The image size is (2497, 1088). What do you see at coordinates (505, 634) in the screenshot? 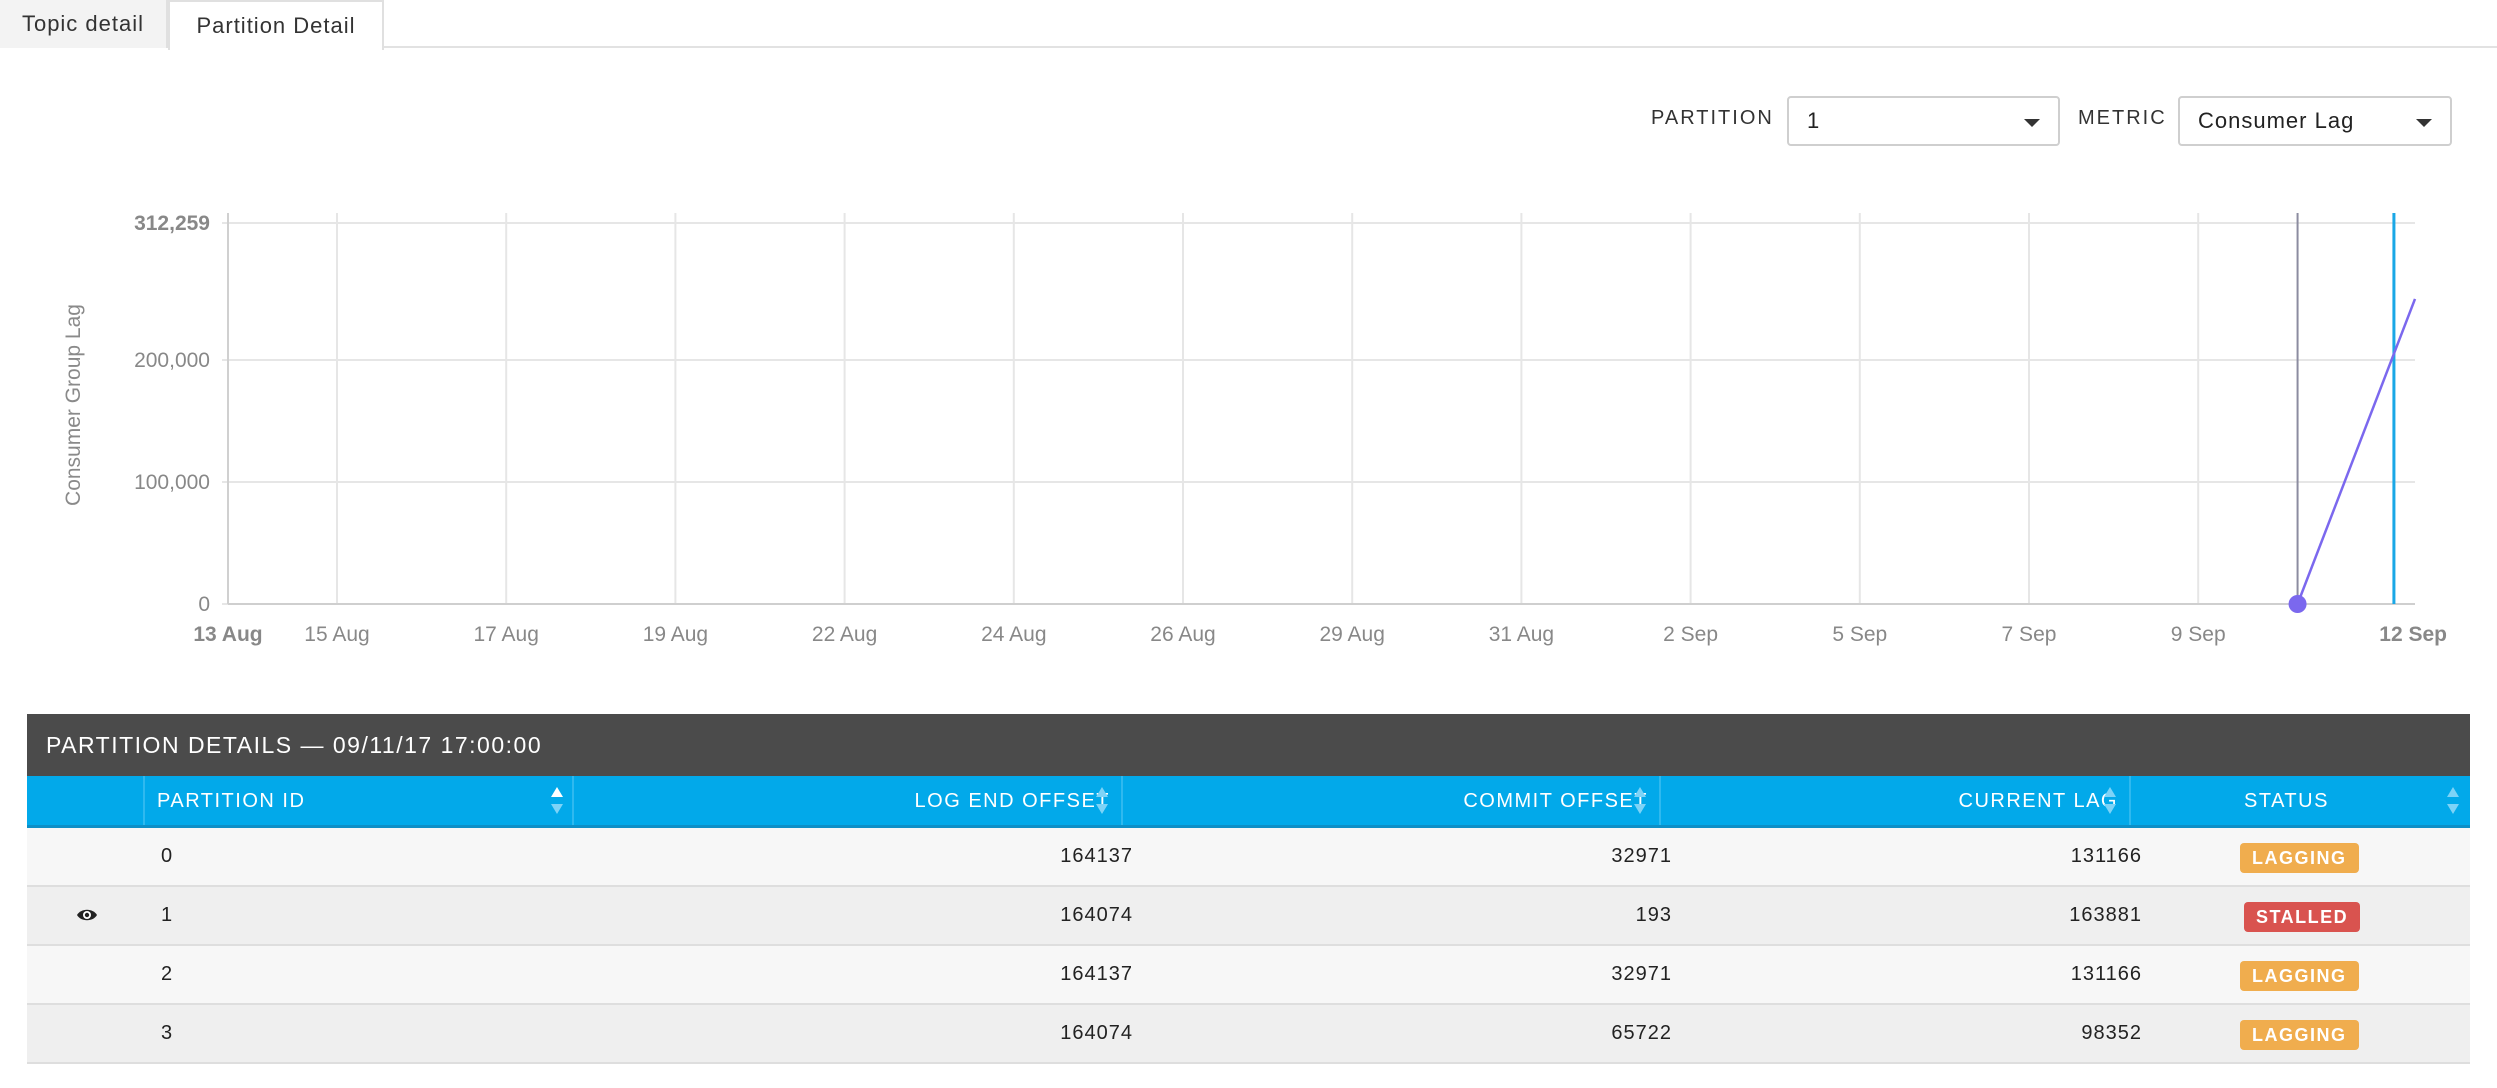
I see `x-tick-label: 17 Aug` at bounding box center [505, 634].